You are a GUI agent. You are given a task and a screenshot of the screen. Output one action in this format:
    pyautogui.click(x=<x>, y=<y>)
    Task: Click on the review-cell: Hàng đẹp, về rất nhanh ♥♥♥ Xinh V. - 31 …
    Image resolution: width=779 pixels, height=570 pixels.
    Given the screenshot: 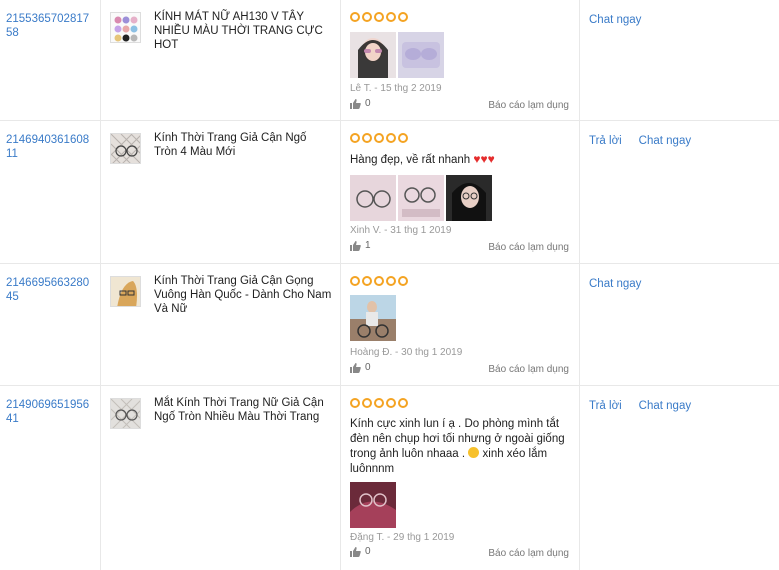 What is the action you would take?
    pyautogui.click(x=460, y=192)
    